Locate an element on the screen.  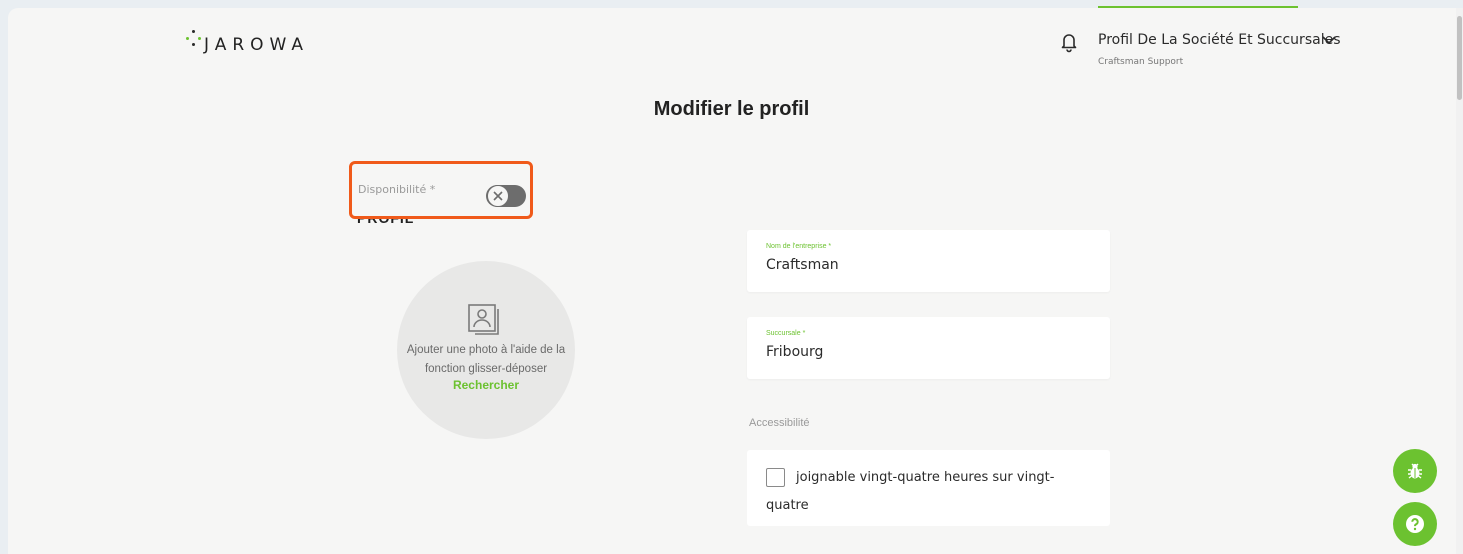
scrollbar is located at coordinates (1459, 281).